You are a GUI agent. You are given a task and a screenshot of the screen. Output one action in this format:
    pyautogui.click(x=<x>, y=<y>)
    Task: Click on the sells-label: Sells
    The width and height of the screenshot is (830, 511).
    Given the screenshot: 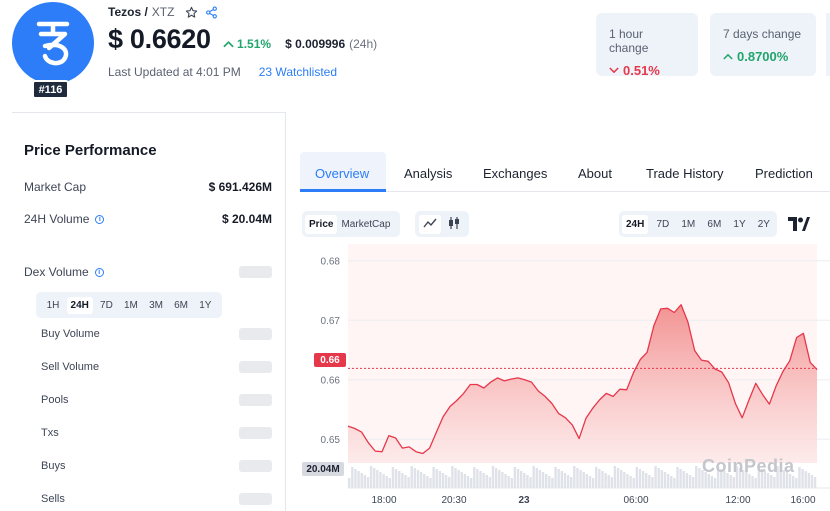 What is the action you would take?
    pyautogui.click(x=53, y=499)
    